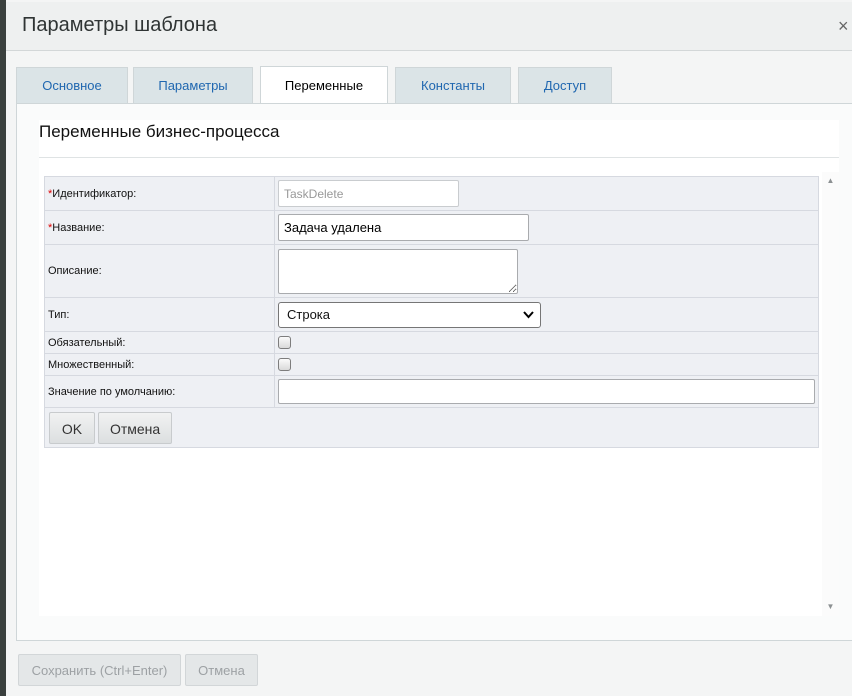 The height and width of the screenshot is (696, 852). Describe the element at coordinates (409, 314) in the screenshot. I see `type-select: Строка` at that location.